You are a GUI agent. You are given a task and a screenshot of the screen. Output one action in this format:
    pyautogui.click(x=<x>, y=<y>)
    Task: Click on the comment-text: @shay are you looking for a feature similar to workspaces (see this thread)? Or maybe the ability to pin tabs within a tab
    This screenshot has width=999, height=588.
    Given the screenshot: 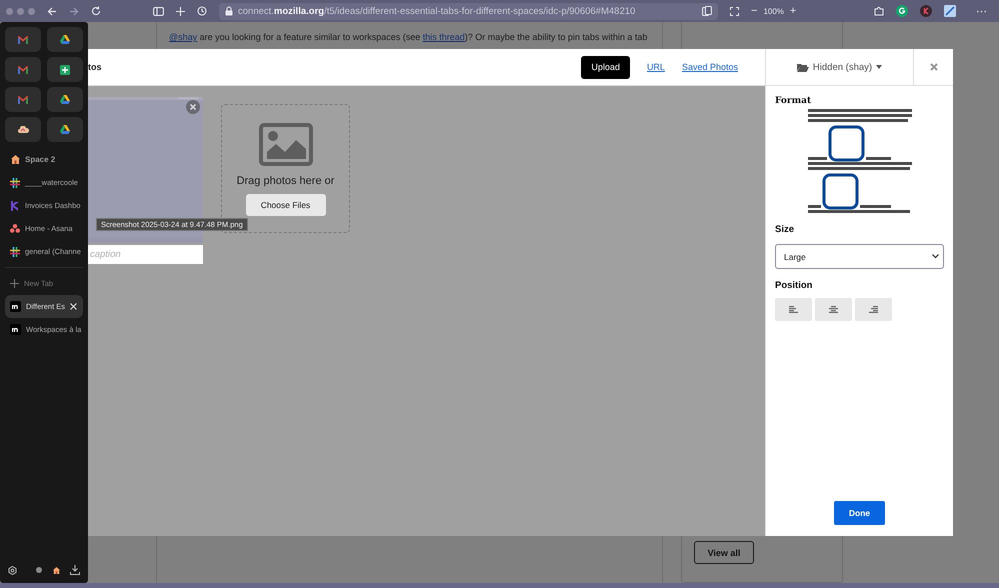 What is the action you would take?
    pyautogui.click(x=408, y=37)
    